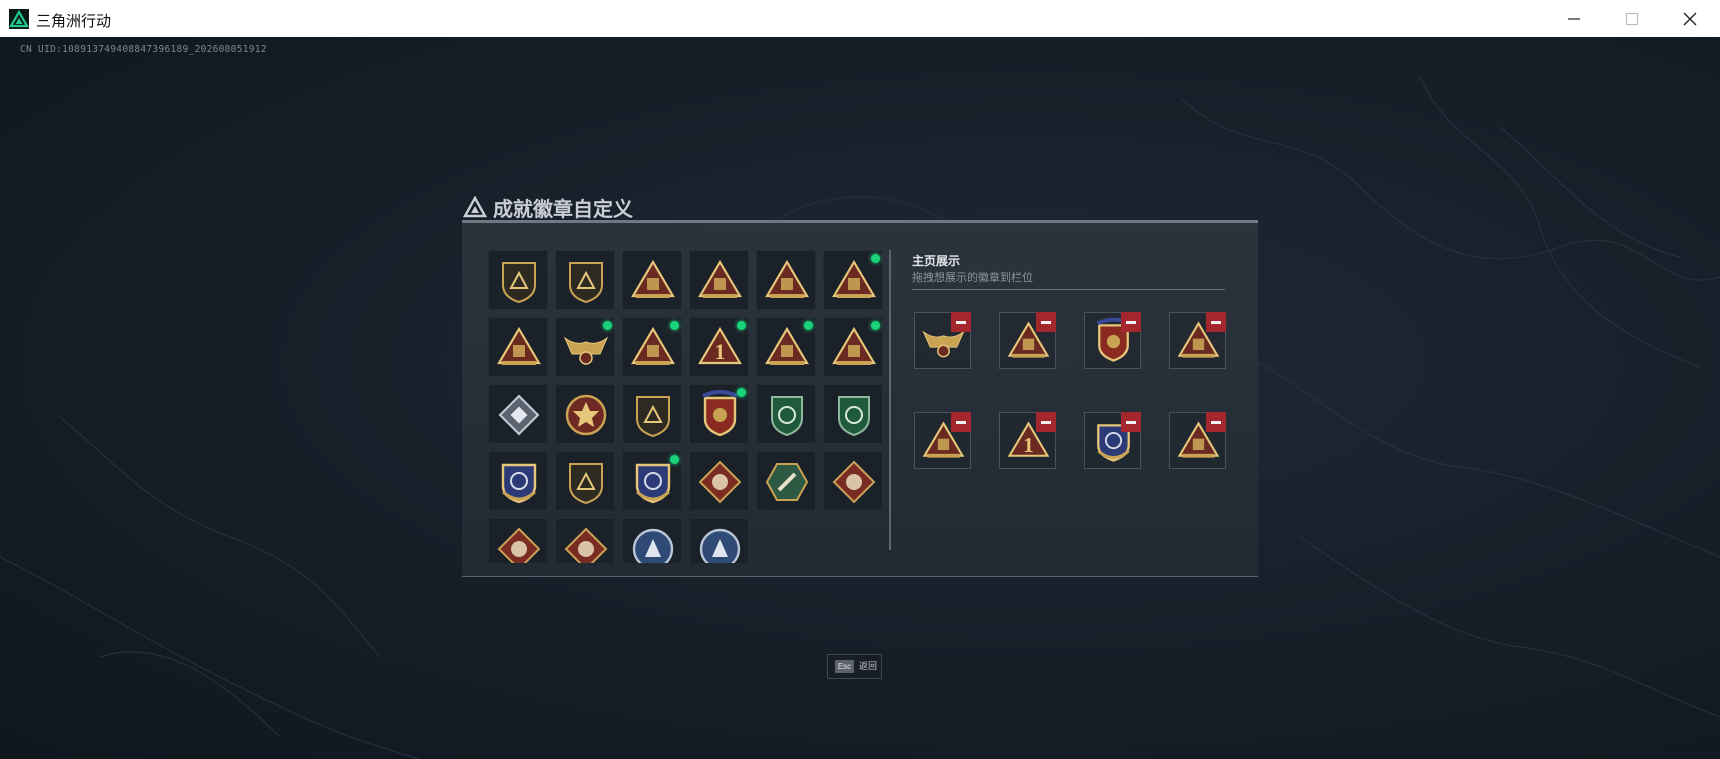 The height and width of the screenshot is (759, 1720). Describe the element at coordinates (586, 283) in the screenshot. I see `helicopter-badge-icon` at that location.